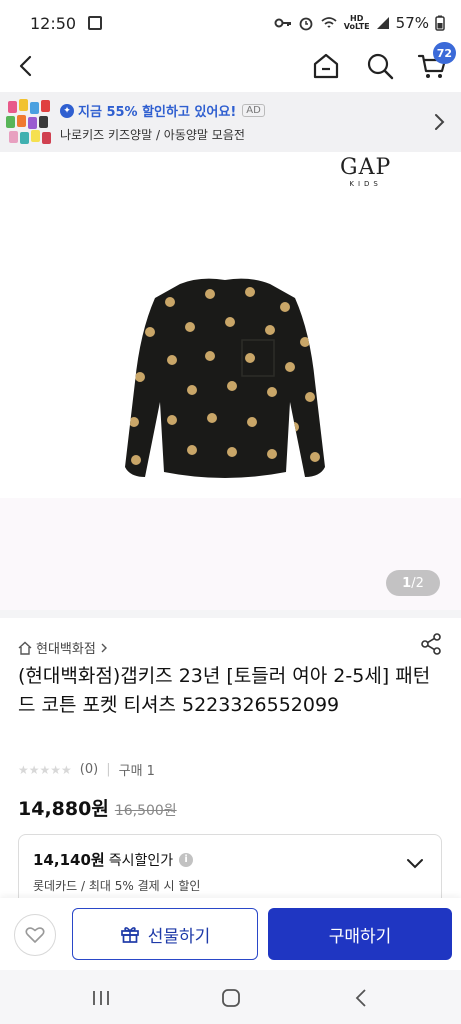  I want to click on price-row: 14,880원 16,500원, so click(97, 807).